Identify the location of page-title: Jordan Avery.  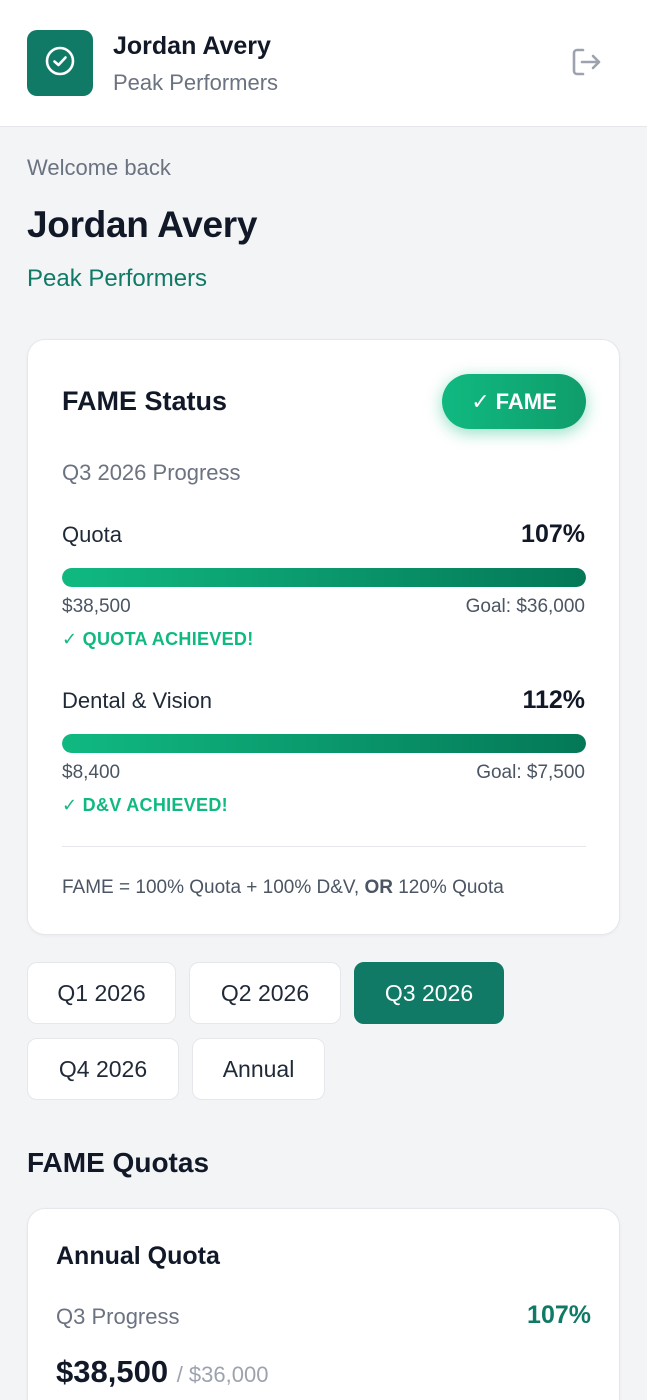
(142, 224).